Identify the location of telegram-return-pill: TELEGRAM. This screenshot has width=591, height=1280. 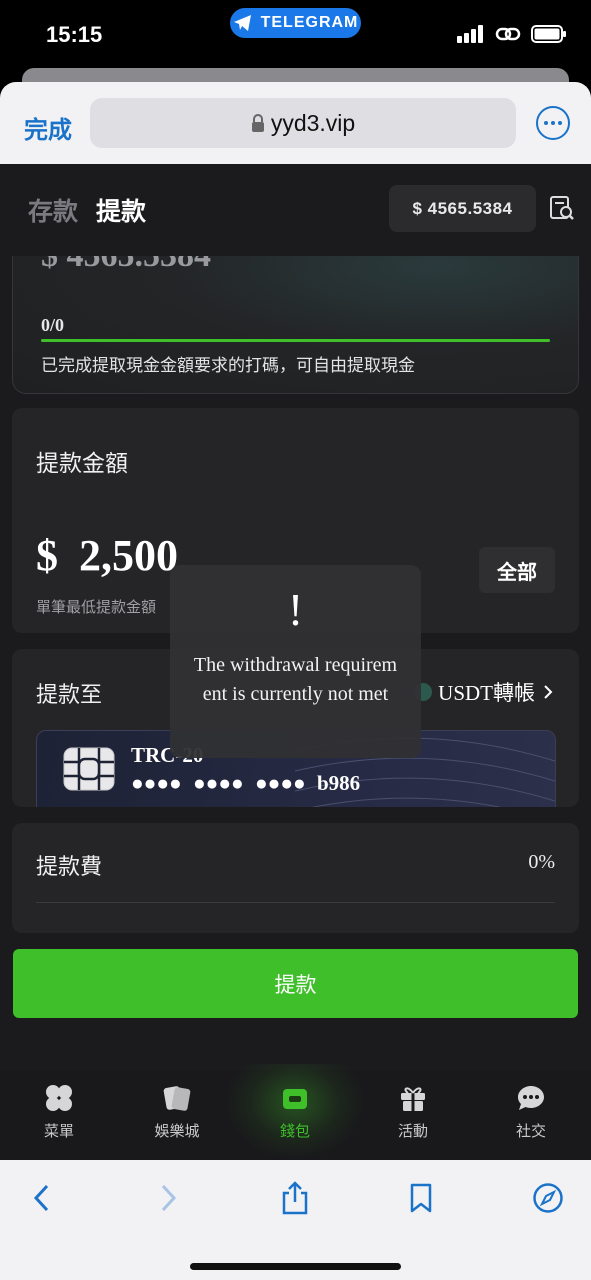
(295, 23).